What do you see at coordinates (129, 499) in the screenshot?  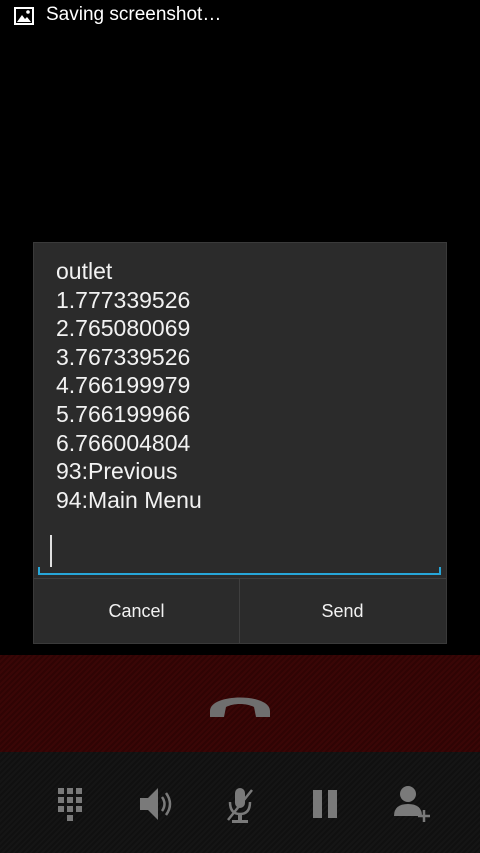 I see `message-line: 94:Main Menu` at bounding box center [129, 499].